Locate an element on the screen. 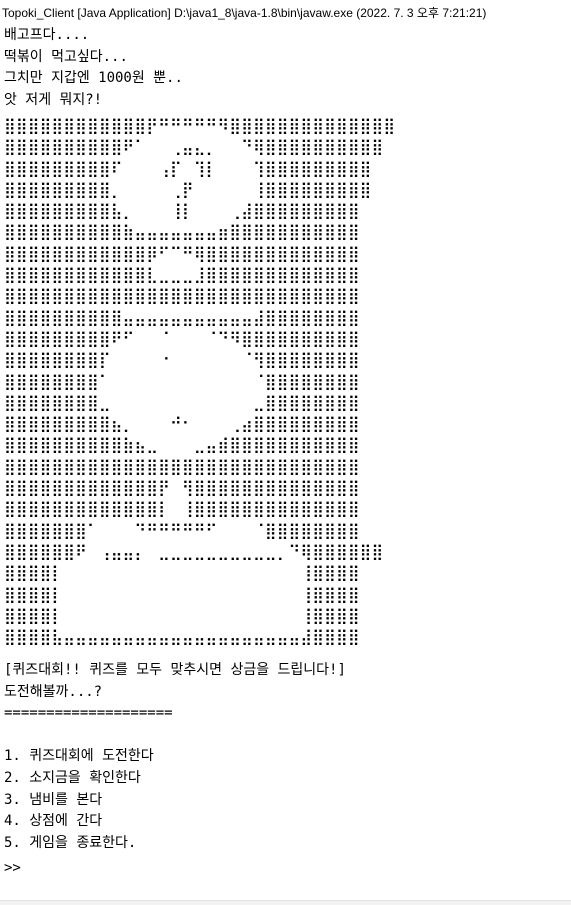 The height and width of the screenshot is (905, 571). menu-option-3: 3. 냄비를 본다 is located at coordinates (53, 799).